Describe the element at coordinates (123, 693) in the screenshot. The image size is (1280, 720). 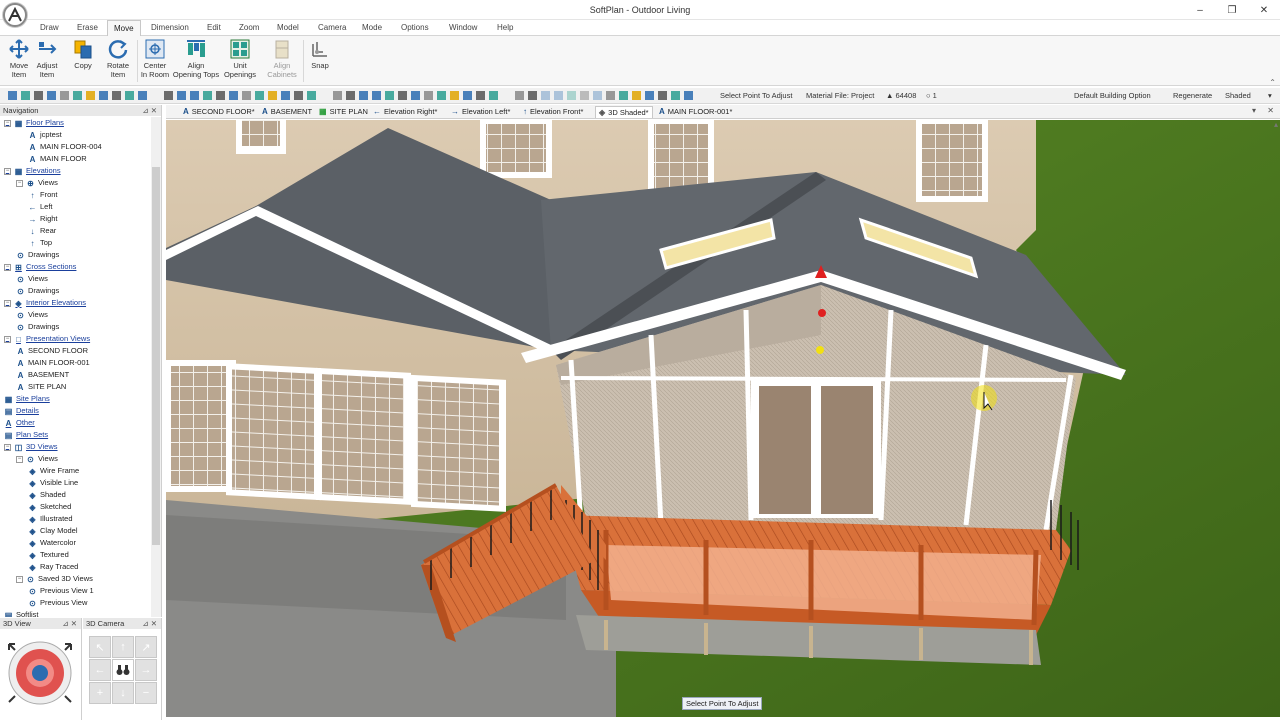
I see `camera-back-button: ↓` at that location.